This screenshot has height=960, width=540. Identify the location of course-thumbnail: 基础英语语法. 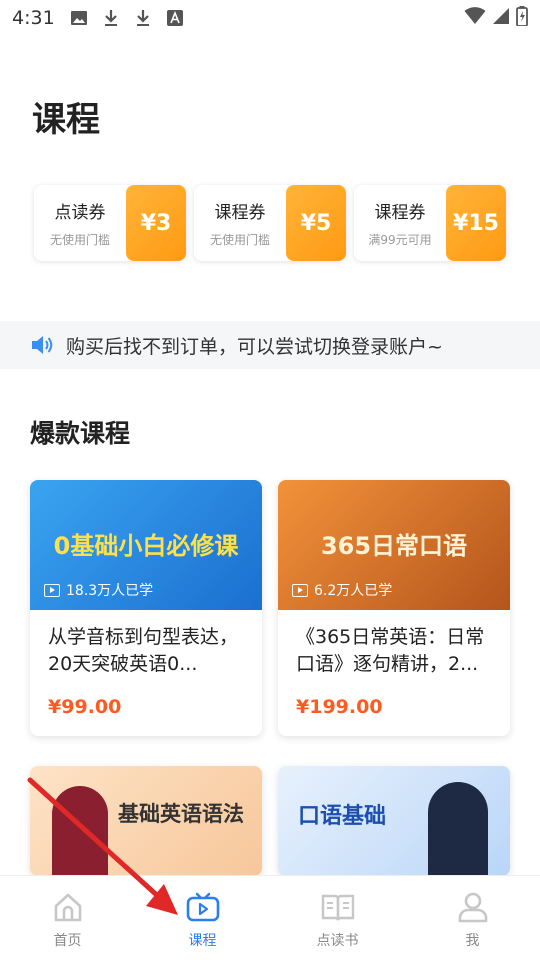
(146, 821).